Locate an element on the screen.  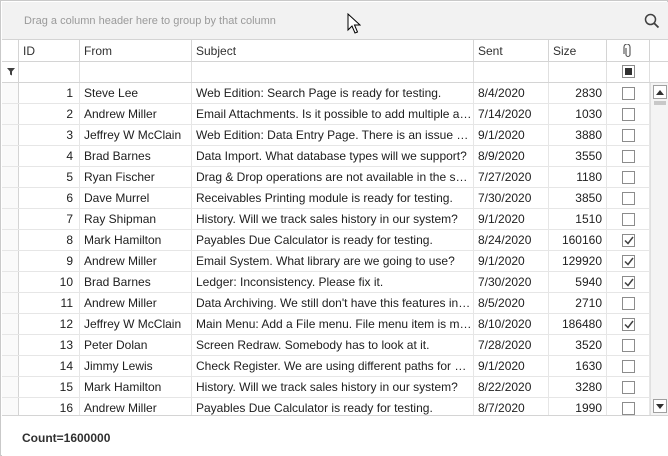
cell-id: 13 is located at coordinates (49, 345).